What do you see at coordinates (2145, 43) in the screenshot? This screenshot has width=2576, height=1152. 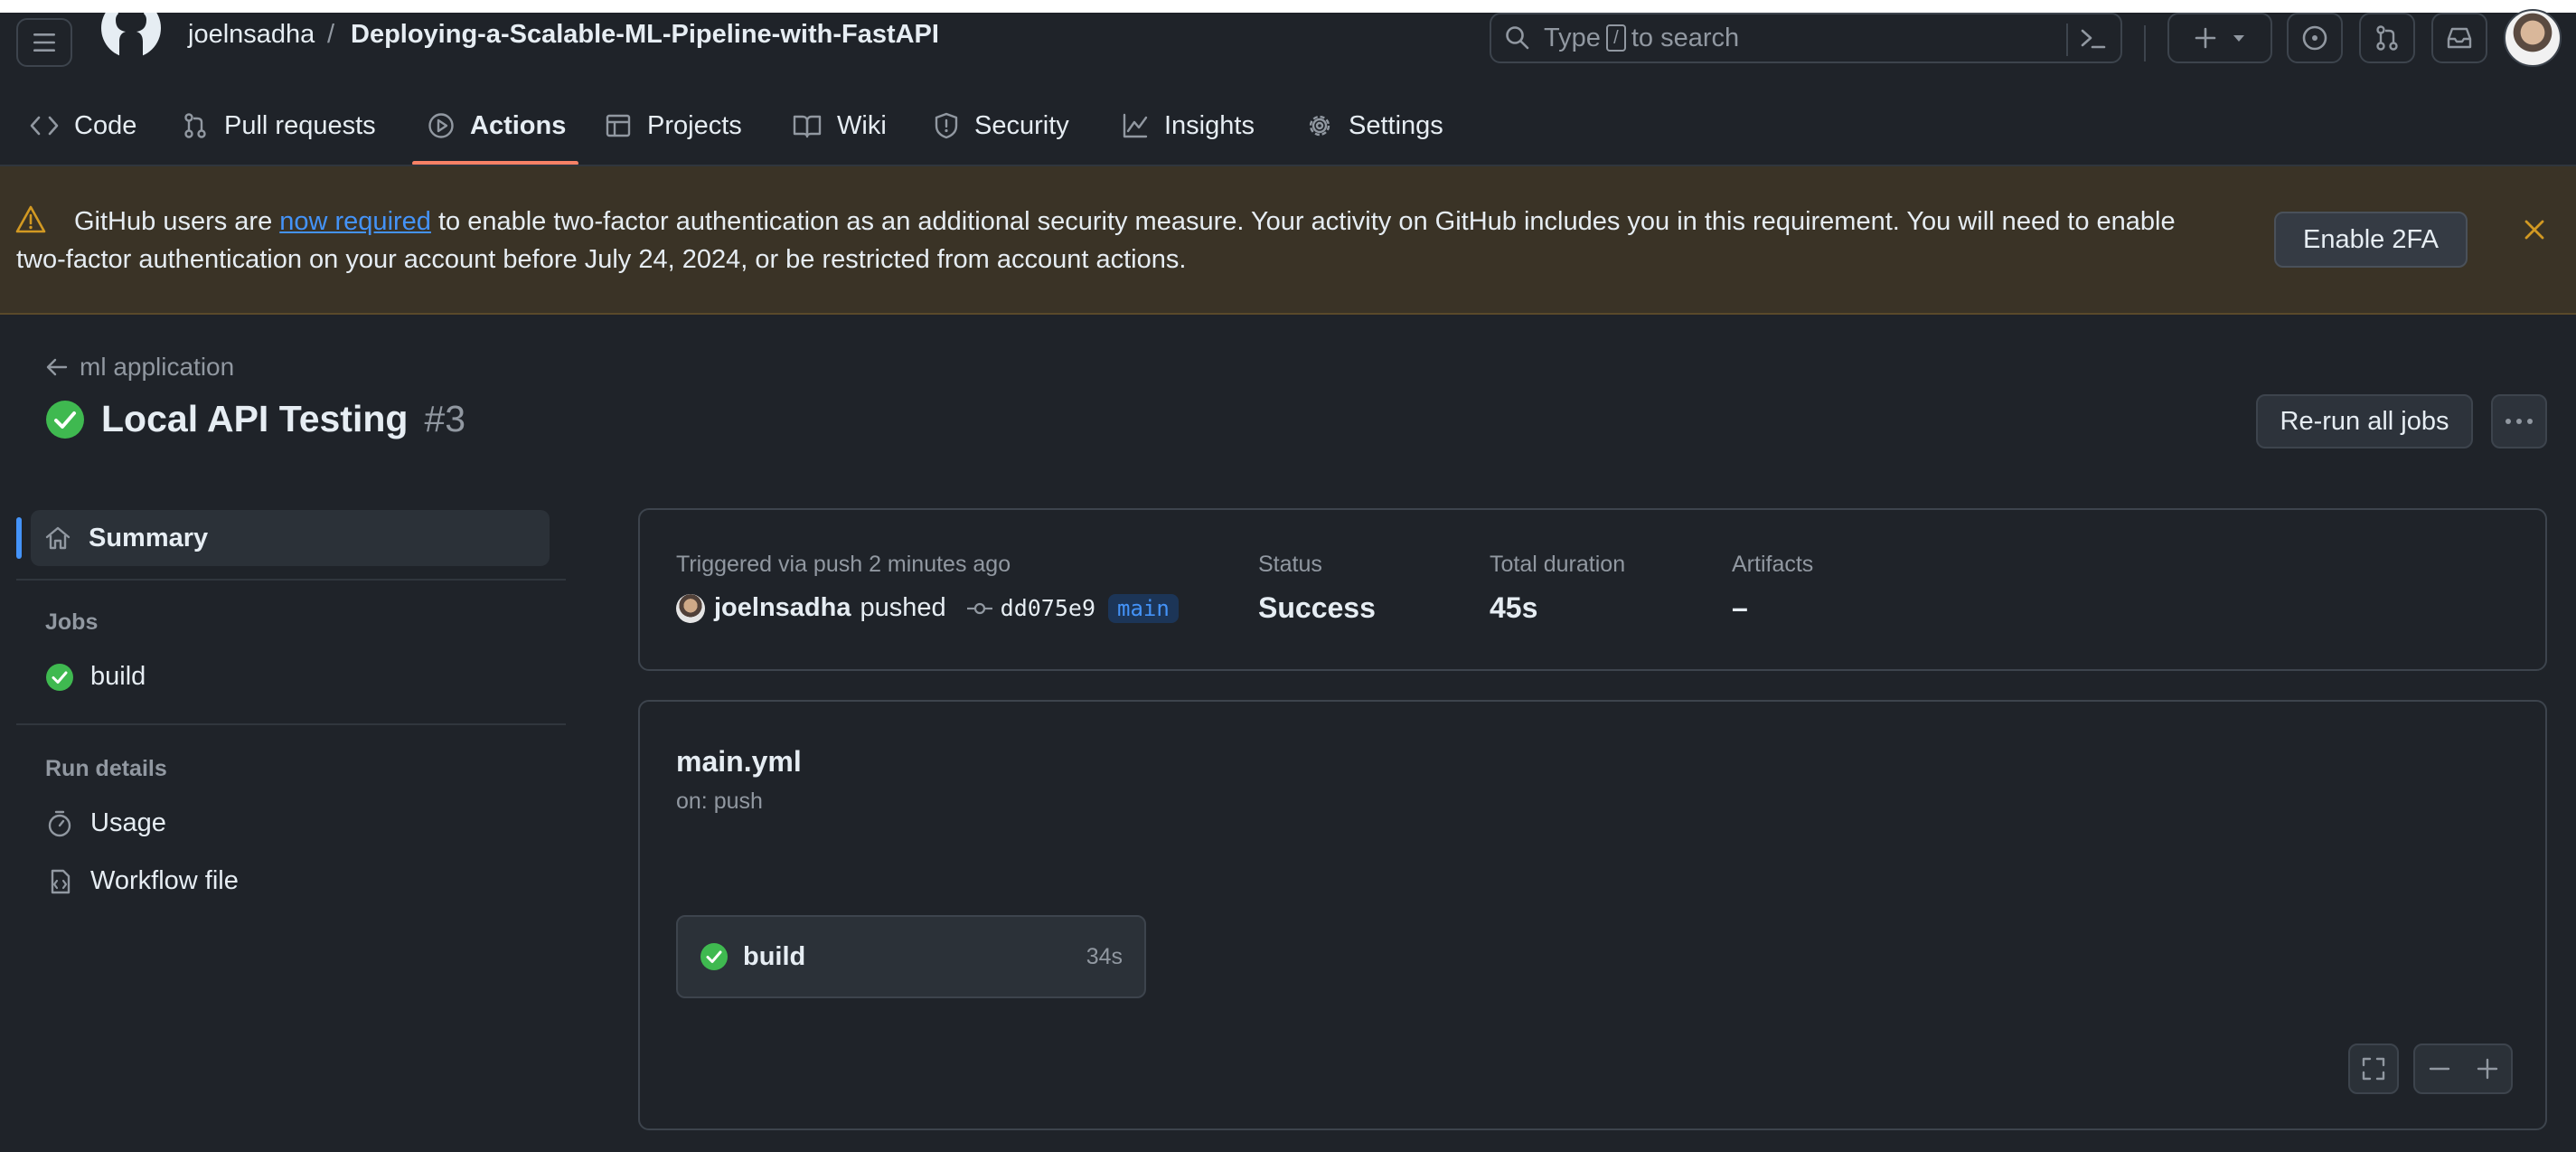 I see `header-divider` at bounding box center [2145, 43].